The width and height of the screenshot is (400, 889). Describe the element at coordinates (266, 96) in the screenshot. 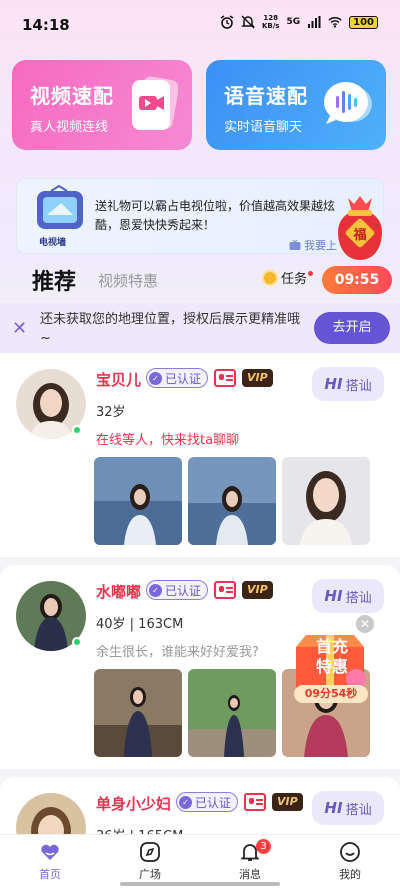

I see `voice-match-title: 语音速配` at that location.